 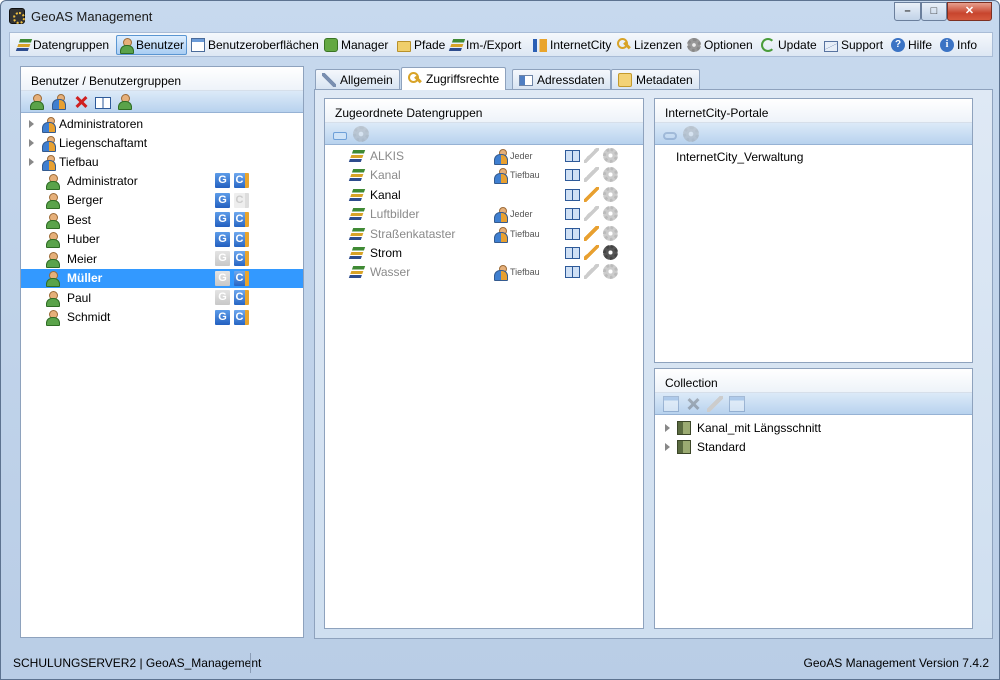 What do you see at coordinates (162, 200) in the screenshot?
I see `user-item: Berger G C` at bounding box center [162, 200].